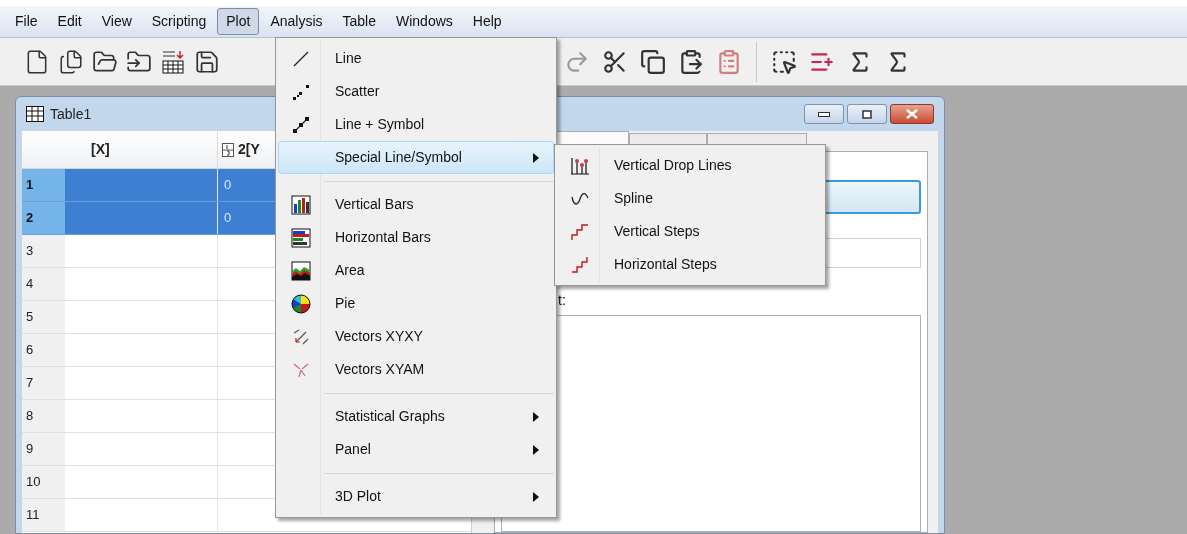  I want to click on menu-bar-item: Plot, so click(238, 21).